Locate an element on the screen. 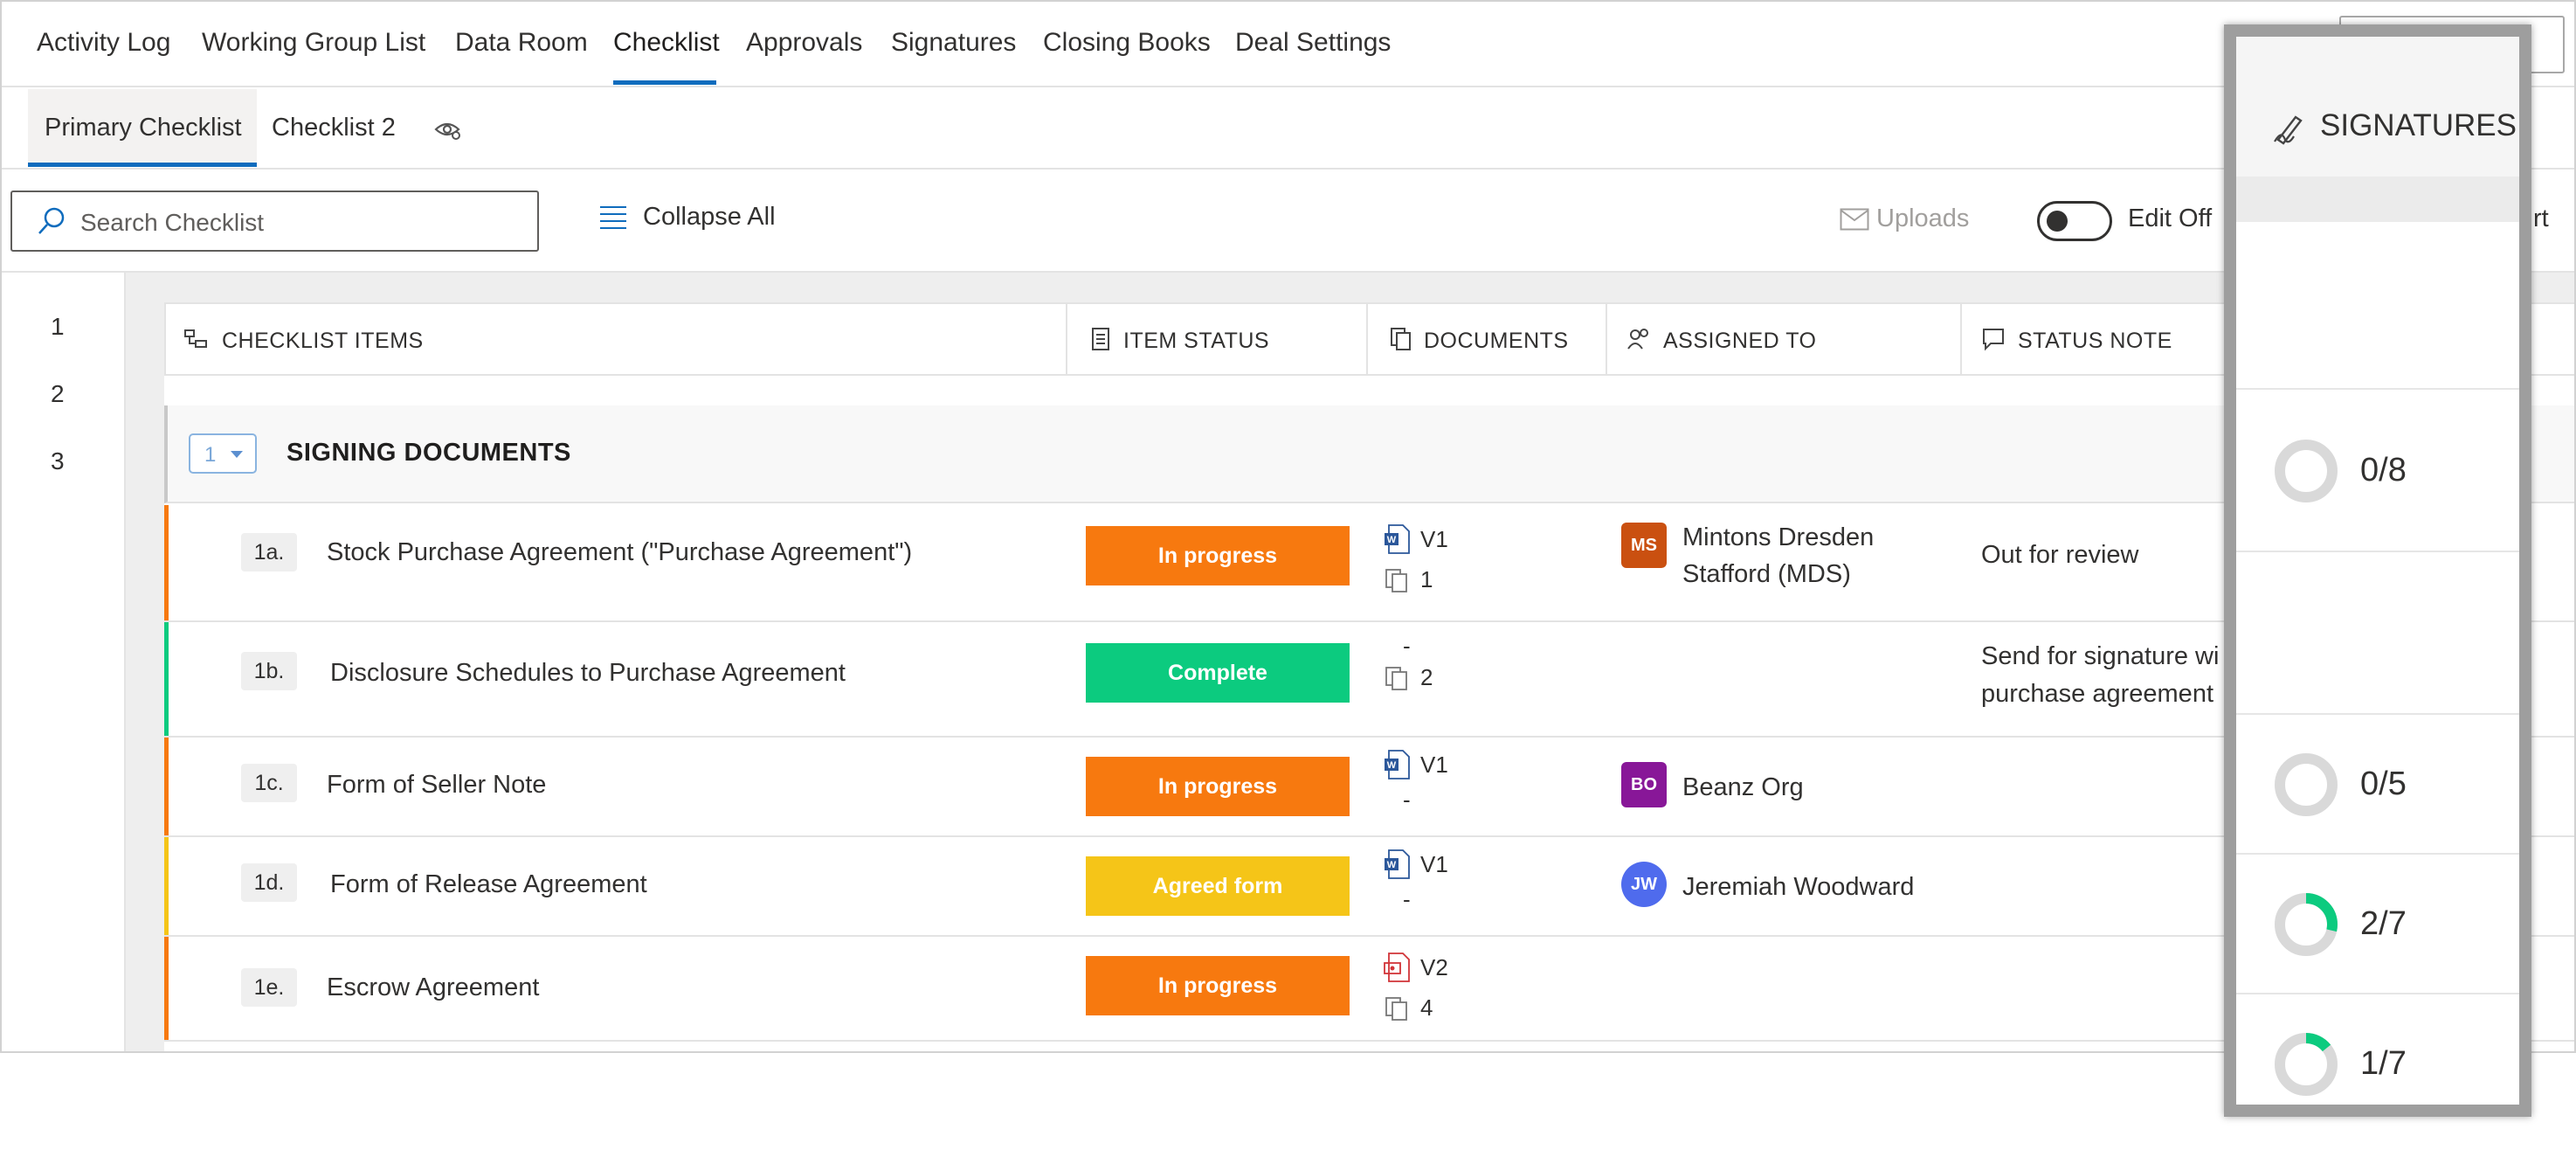 The height and width of the screenshot is (1150, 2576). item-number: 1a. is located at coordinates (269, 552).